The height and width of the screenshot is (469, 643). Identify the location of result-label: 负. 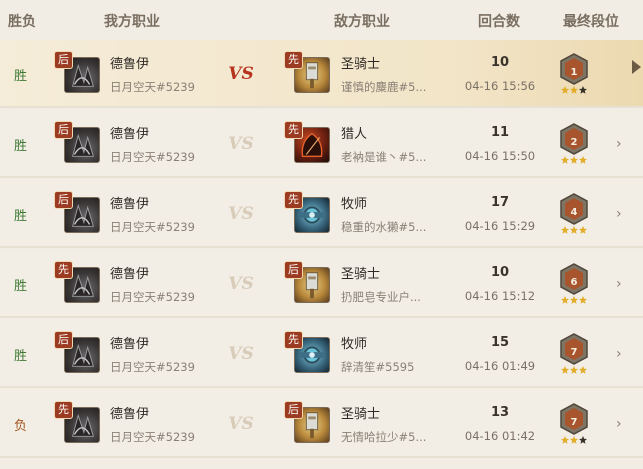
(21, 426).